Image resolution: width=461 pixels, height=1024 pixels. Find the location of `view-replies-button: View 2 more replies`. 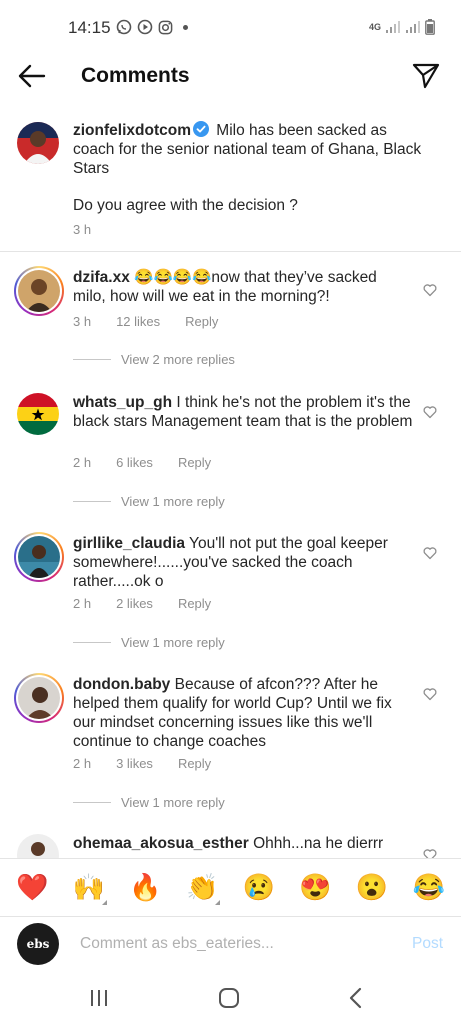

view-replies-button: View 2 more replies is located at coordinates (154, 359).